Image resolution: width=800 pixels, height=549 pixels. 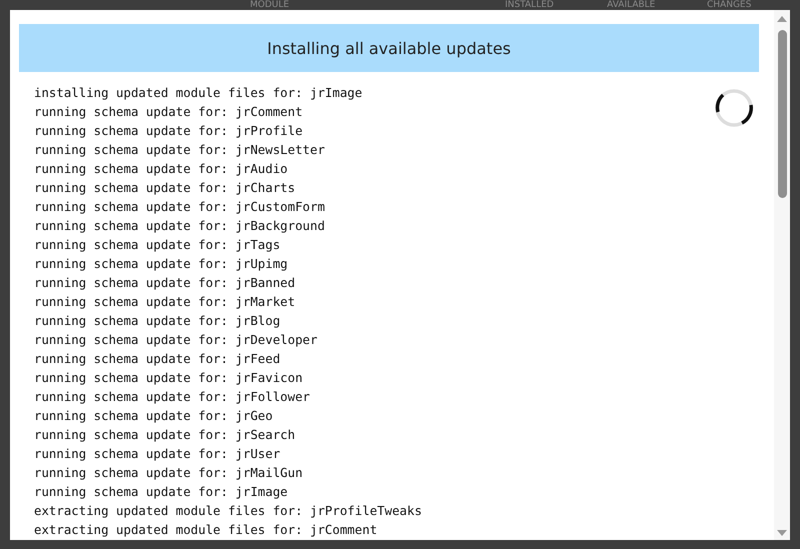 What do you see at coordinates (729, 5) in the screenshot?
I see `column-header: CHANGES` at bounding box center [729, 5].